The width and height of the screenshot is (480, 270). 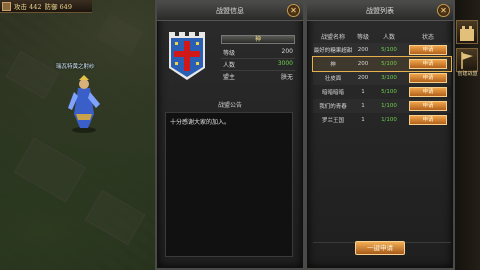 What do you see at coordinates (380, 248) in the screenshot?
I see `quick-apply-button: 一键申请` at bounding box center [380, 248].